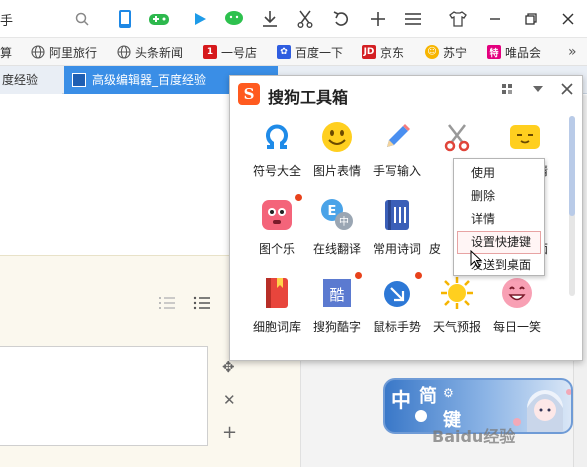 This screenshot has width=587, height=467. What do you see at coordinates (421, 416) in the screenshot?
I see `punctuation-icon` at bounding box center [421, 416].